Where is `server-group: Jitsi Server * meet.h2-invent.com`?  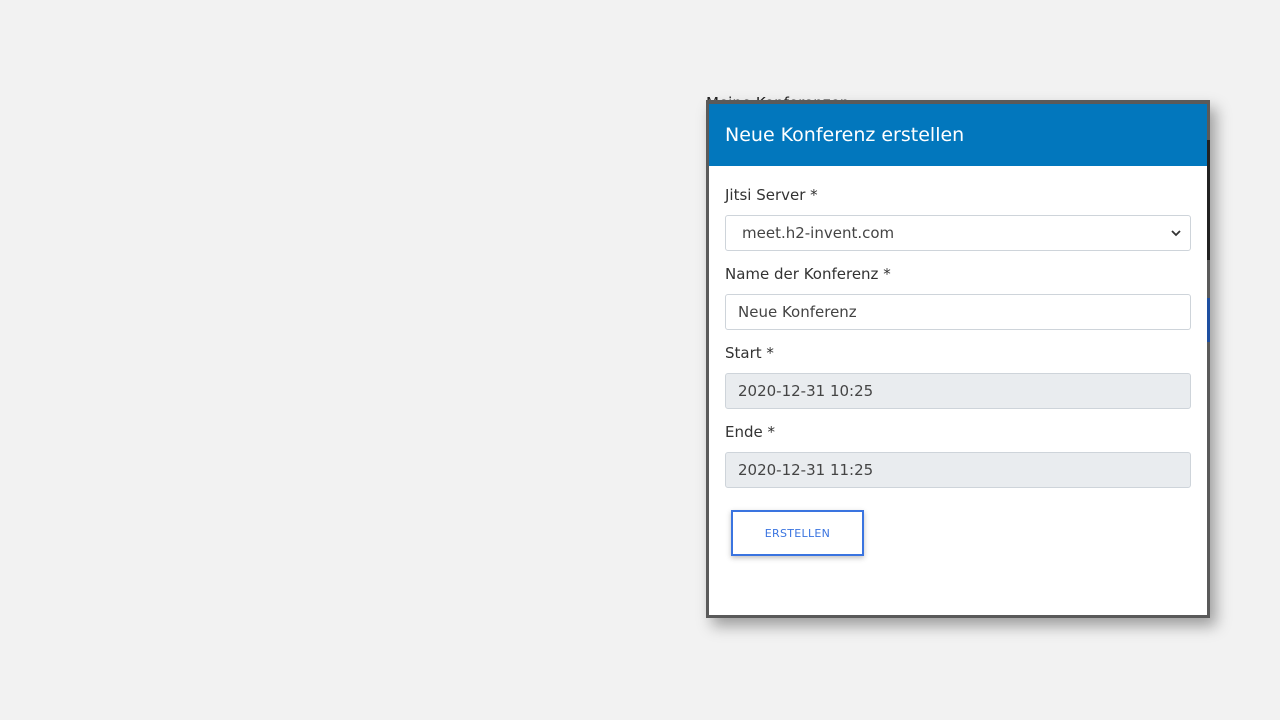
server-group: Jitsi Server * meet.h2-invent.com is located at coordinates (958, 217).